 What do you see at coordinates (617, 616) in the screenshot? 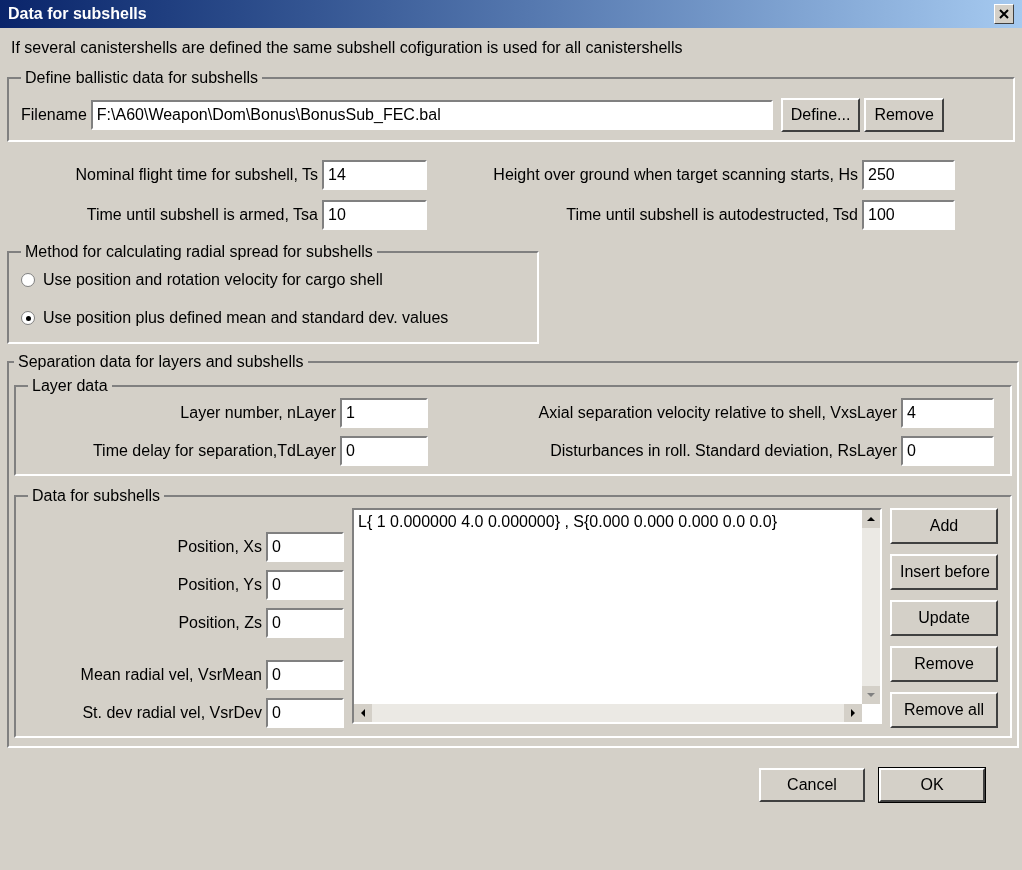
I see `list-box: L{ 1 0.000000 4.0 0.000000} , S{0.000 0.000 0.000 0.0 0.0}` at bounding box center [617, 616].